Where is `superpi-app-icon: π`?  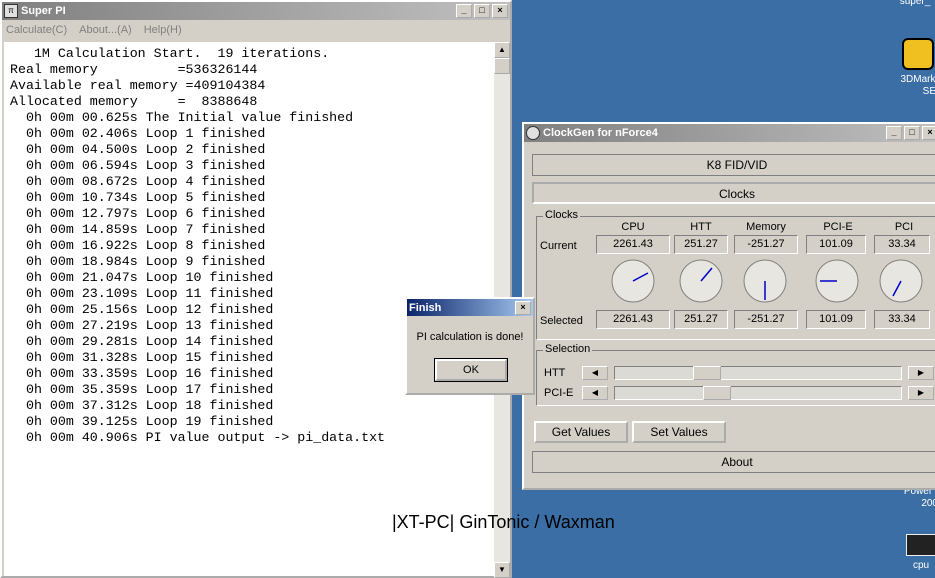 superpi-app-icon: π is located at coordinates (11, 11).